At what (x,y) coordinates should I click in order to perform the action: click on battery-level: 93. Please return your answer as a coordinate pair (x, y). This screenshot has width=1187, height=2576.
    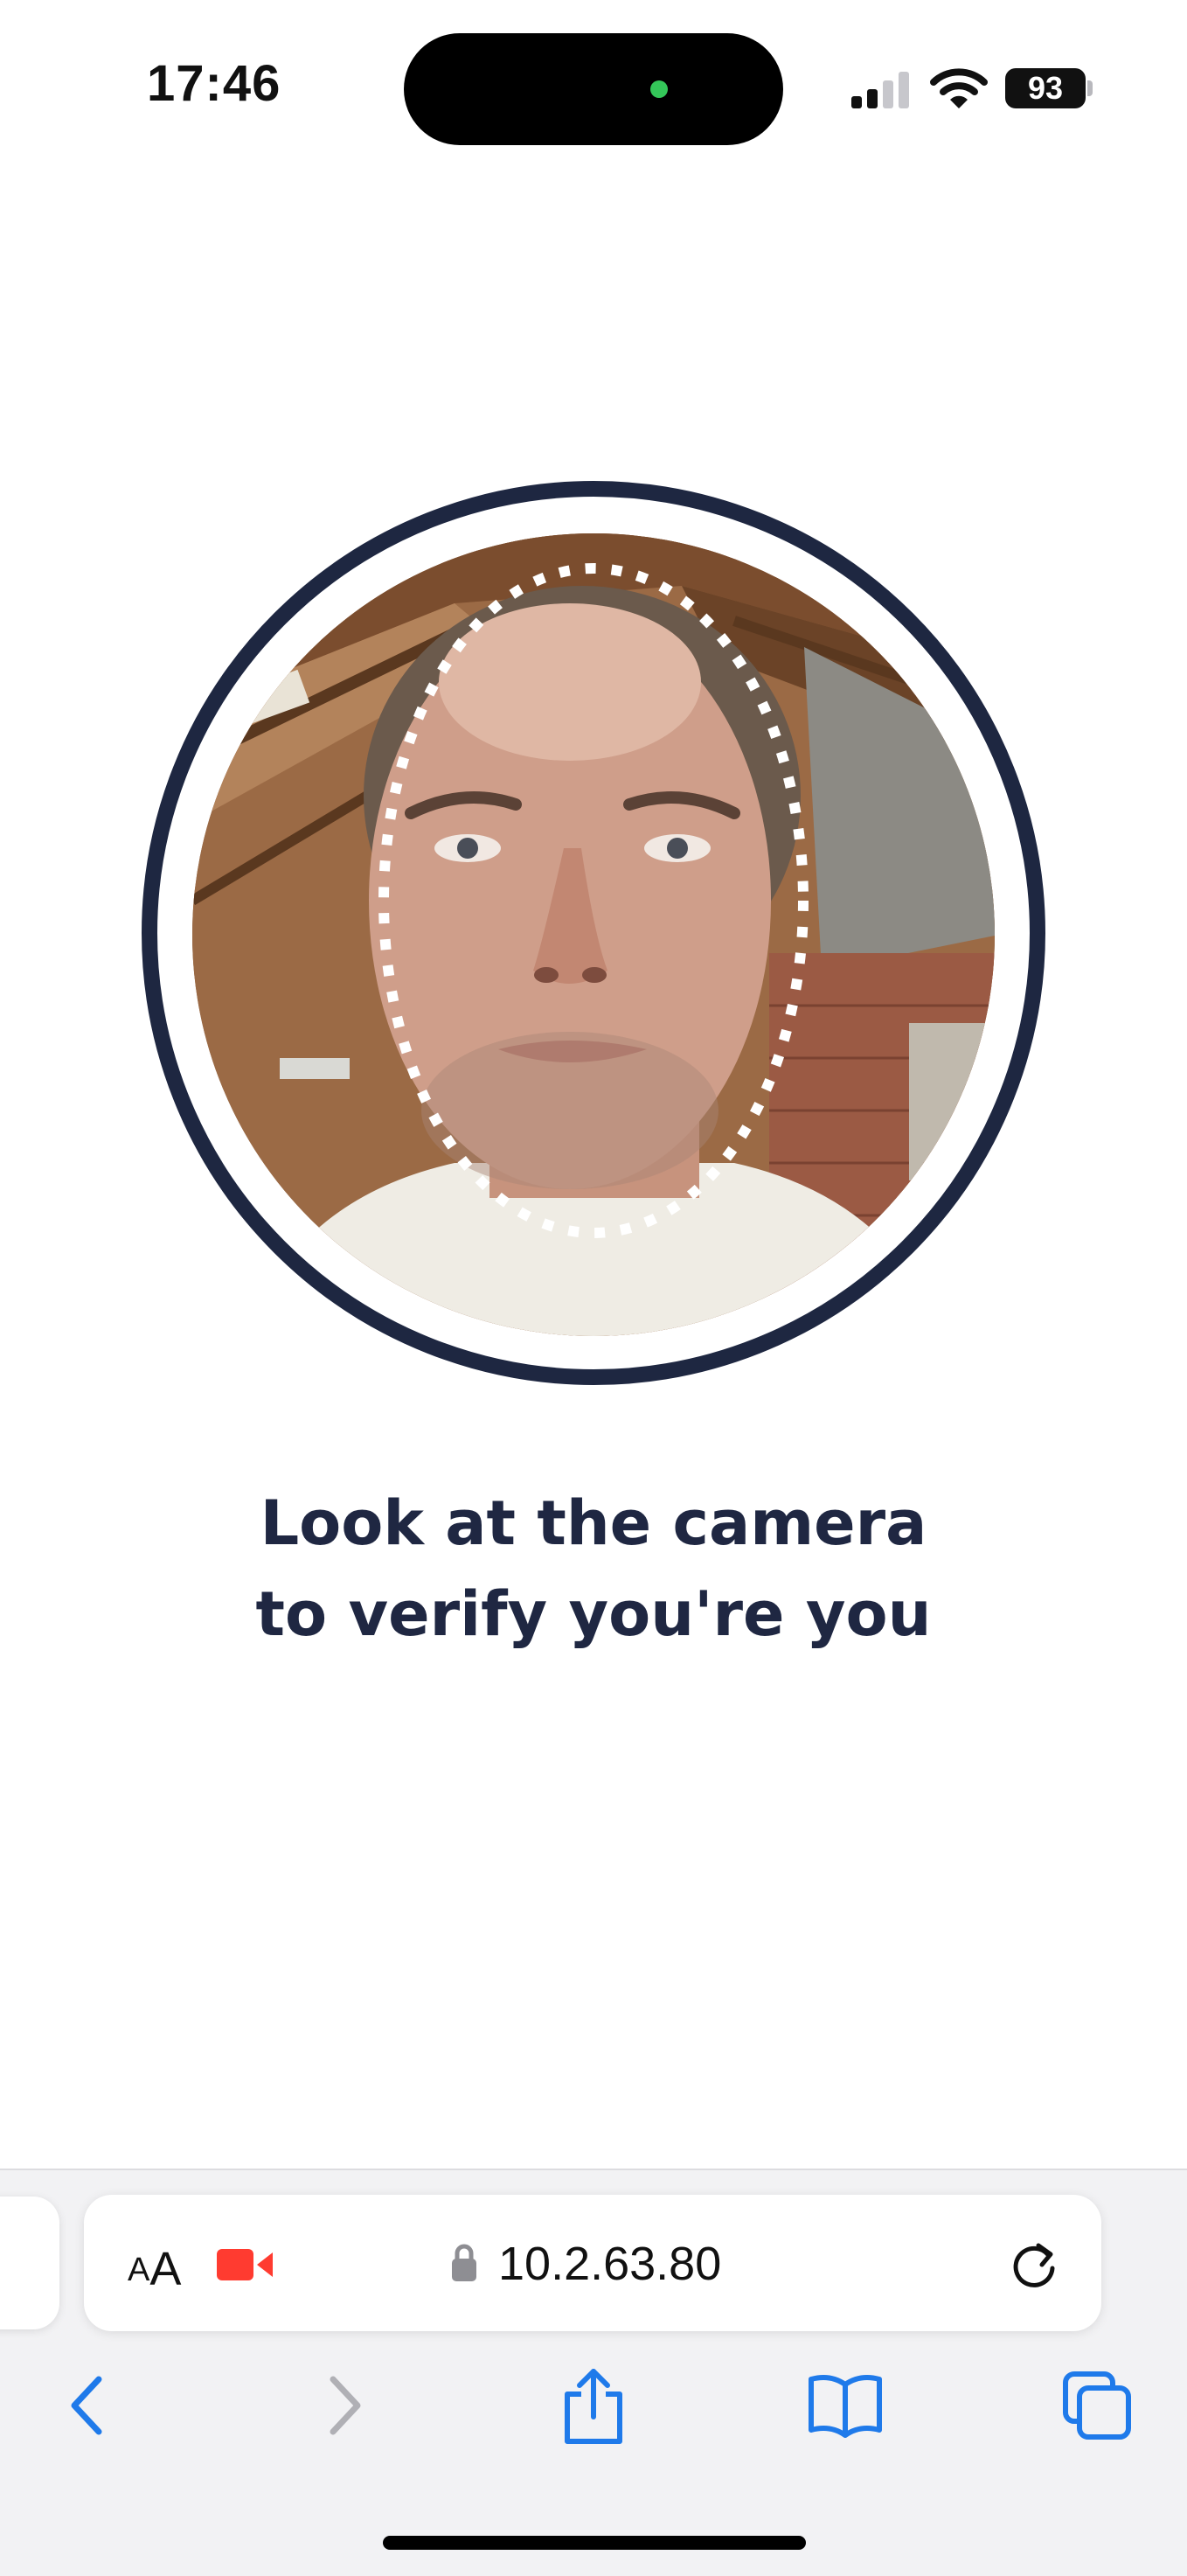
    Looking at the image, I should click on (1045, 88).